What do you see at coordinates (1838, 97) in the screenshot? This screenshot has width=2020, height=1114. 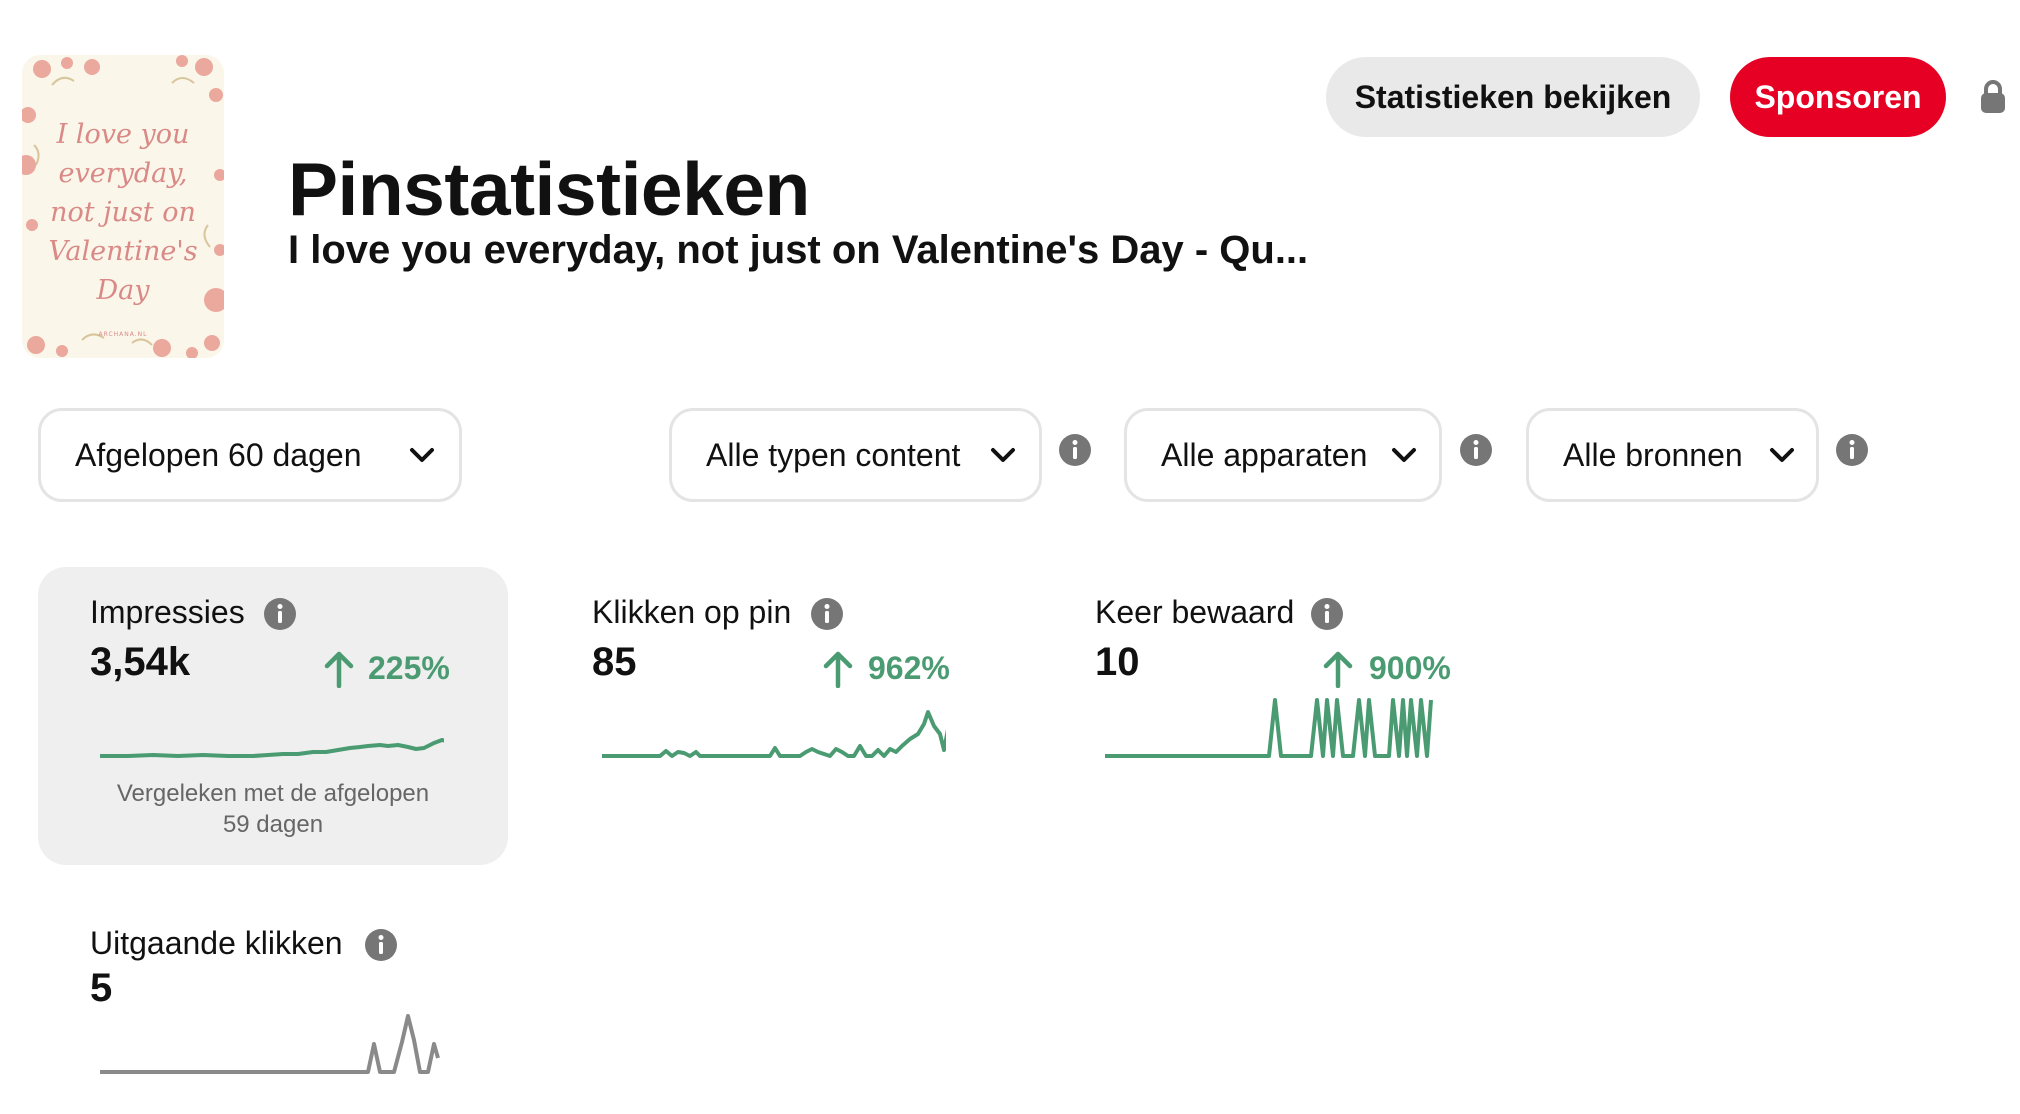 I see `sponsor-button: Sponsoren` at bounding box center [1838, 97].